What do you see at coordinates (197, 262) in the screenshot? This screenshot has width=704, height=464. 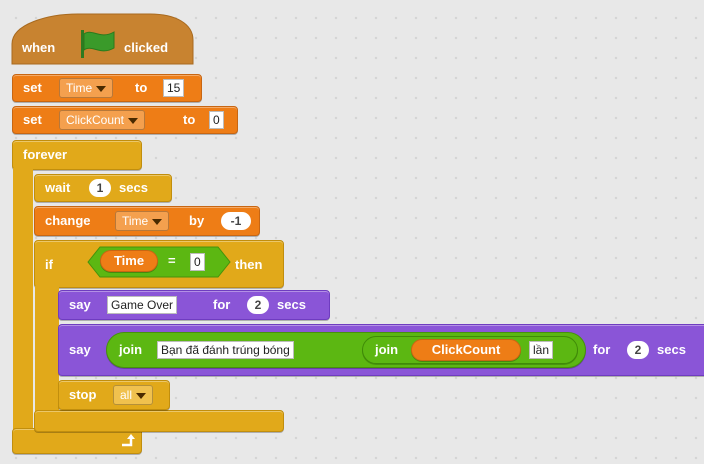 I see `equals-value-input: 0` at bounding box center [197, 262].